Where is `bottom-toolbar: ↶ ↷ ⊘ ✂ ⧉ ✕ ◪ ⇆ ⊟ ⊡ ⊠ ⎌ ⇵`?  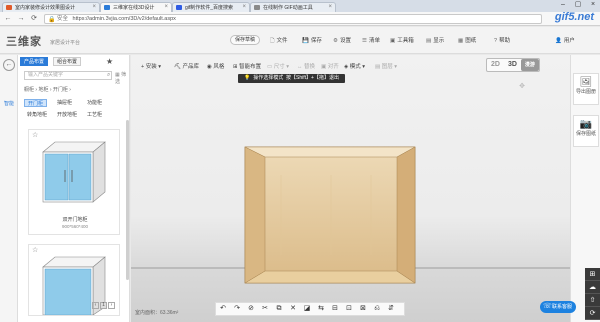 bottom-toolbar: ↶ ↷ ⊘ ✂ ⧉ ✕ ◪ ⇆ ⊟ ⊡ ⊠ ⎌ ⇵ is located at coordinates (310, 309).